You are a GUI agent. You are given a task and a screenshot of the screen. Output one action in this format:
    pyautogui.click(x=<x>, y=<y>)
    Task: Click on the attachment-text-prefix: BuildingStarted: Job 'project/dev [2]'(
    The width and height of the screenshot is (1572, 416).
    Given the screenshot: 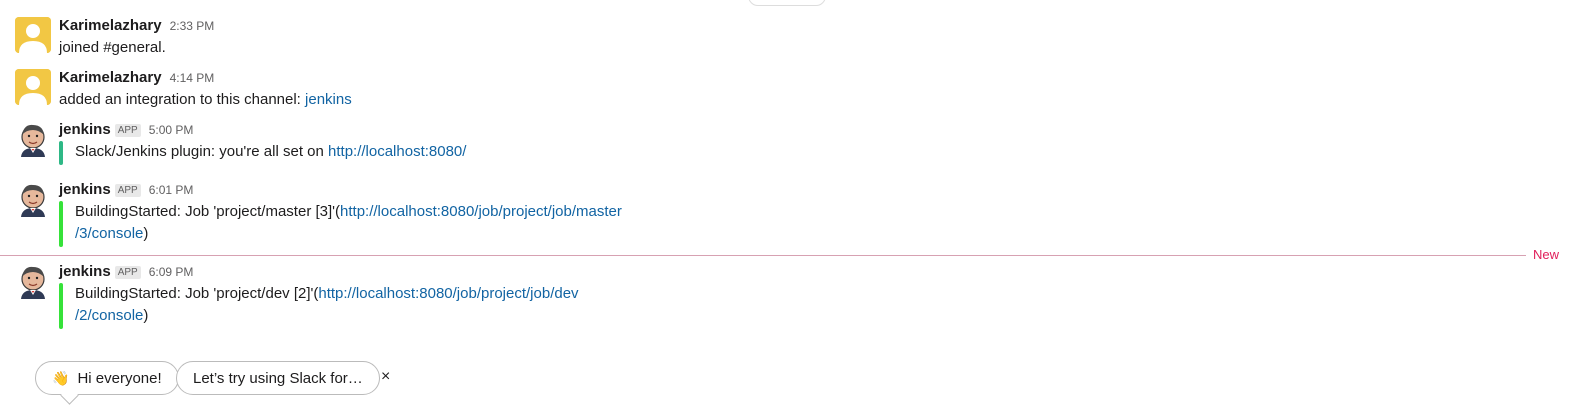 What is the action you would take?
    pyautogui.click(x=197, y=293)
    